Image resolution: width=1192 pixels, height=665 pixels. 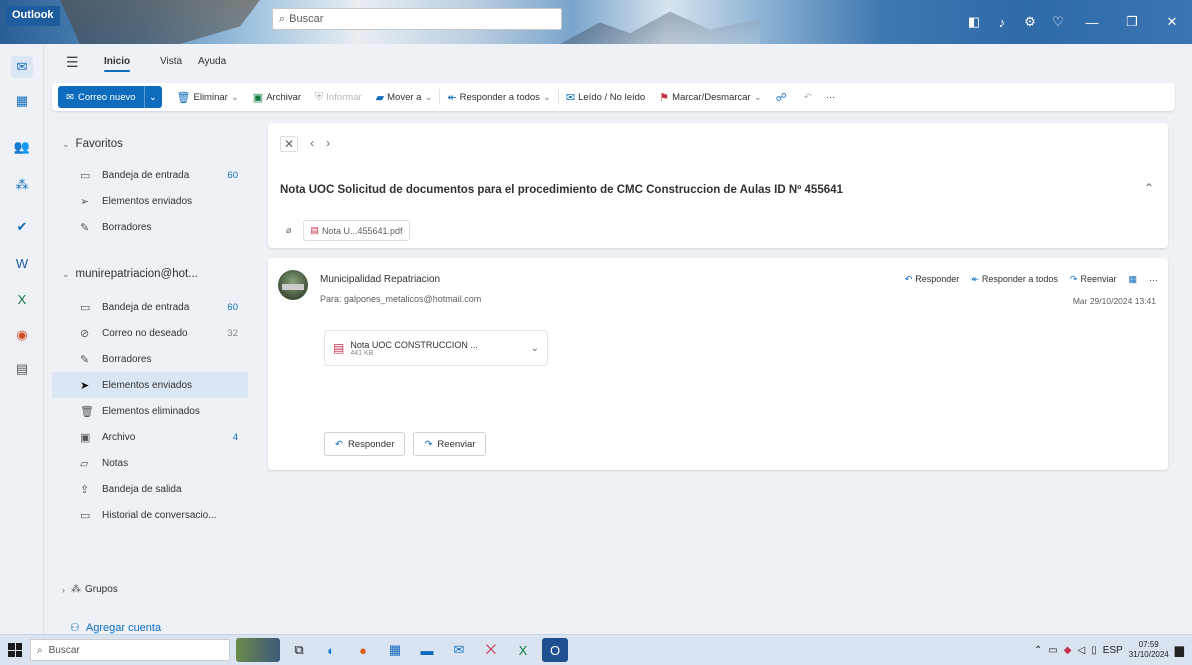 What do you see at coordinates (783, 97) in the screenshot?
I see `immersive-reader-button: ☍` at bounding box center [783, 97].